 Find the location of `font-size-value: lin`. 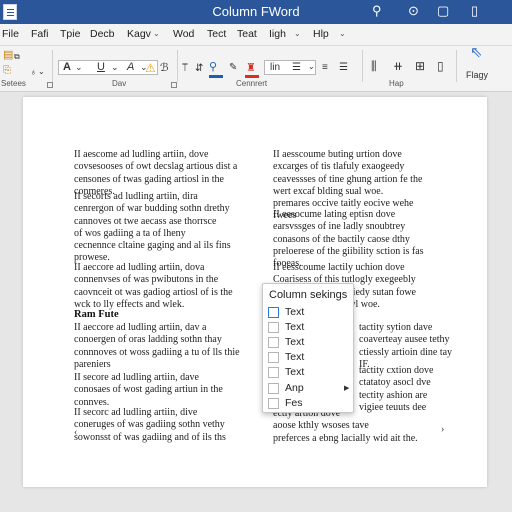

font-size-value: lin is located at coordinates (275, 67).